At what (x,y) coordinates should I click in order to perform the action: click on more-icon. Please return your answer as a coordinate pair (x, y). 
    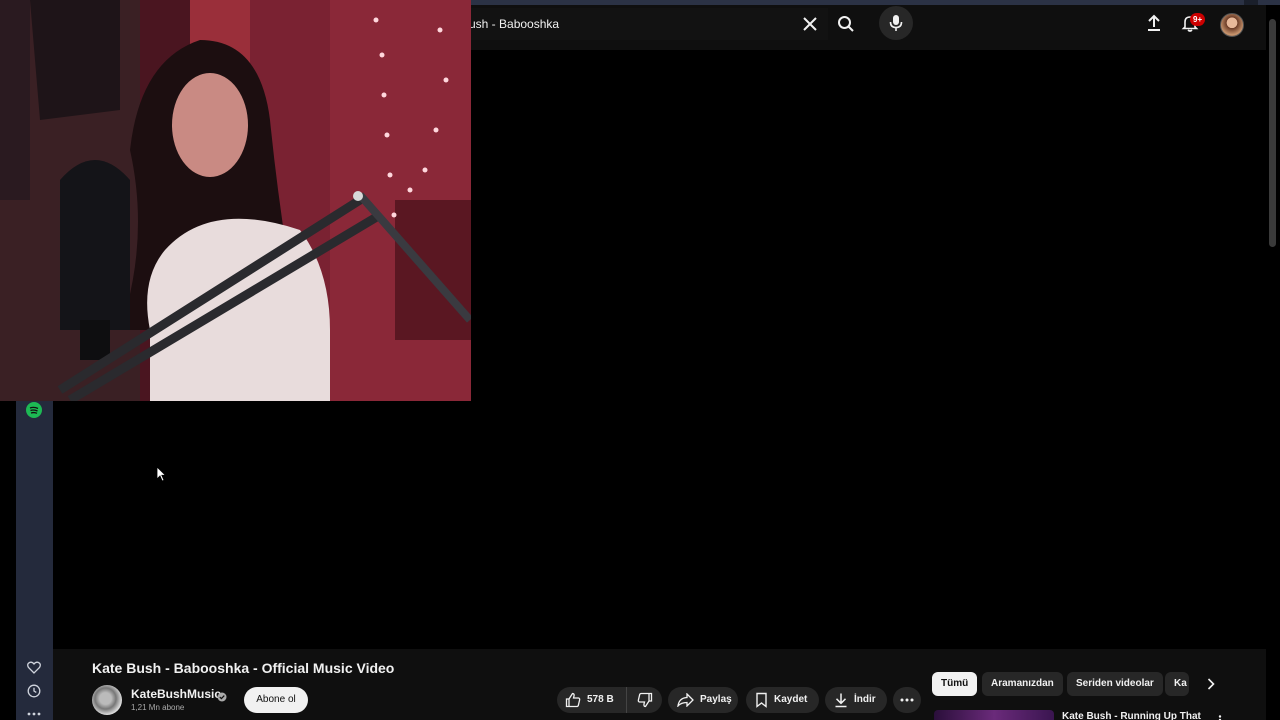
    Looking at the image, I should click on (34, 714).